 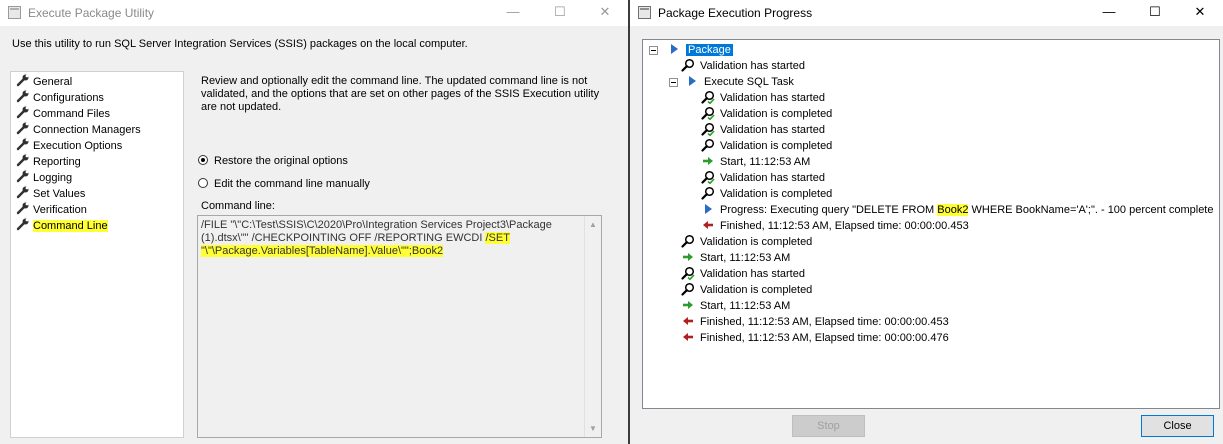 I want to click on radio-selected-icon, so click(x=203, y=160).